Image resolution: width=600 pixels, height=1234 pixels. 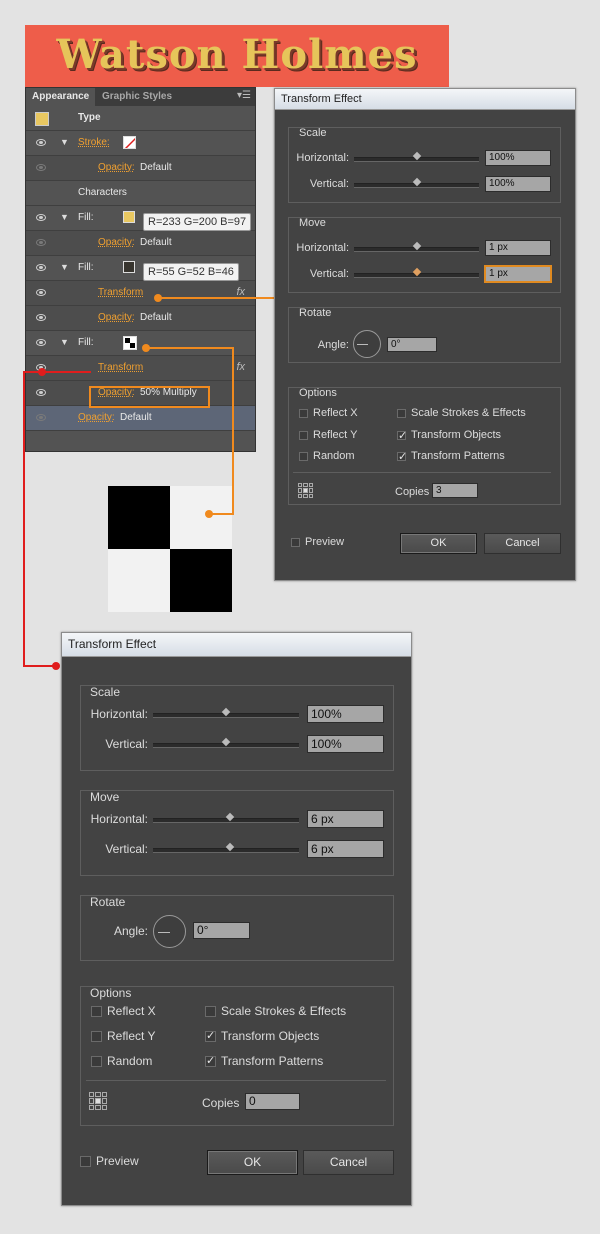 I want to click on fill-swatch-dark, so click(x=129, y=267).